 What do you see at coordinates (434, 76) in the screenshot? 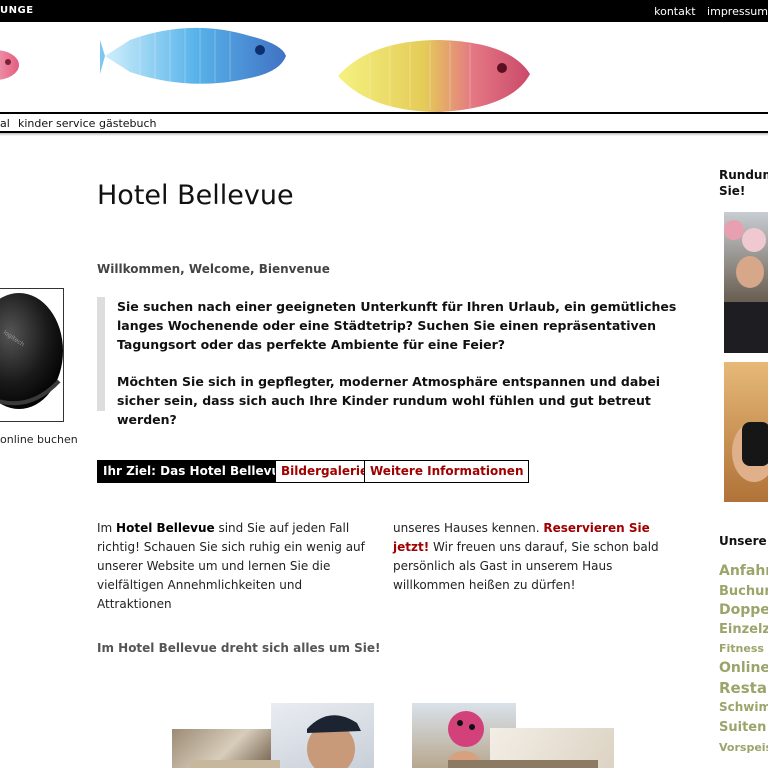
I see `yellow-red-fish-image` at bounding box center [434, 76].